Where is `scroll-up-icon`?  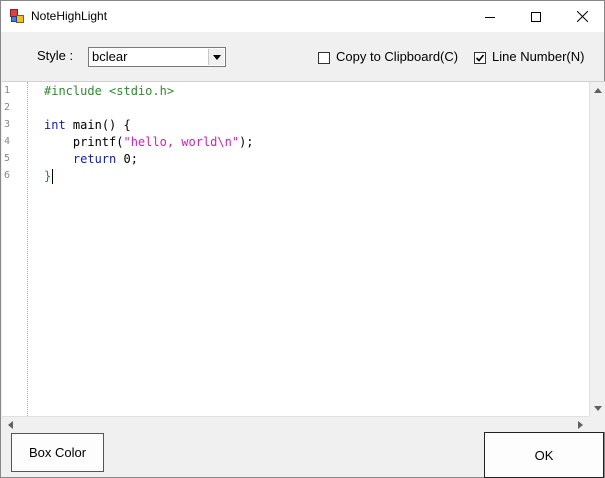
scroll-up-icon is located at coordinates (597, 90).